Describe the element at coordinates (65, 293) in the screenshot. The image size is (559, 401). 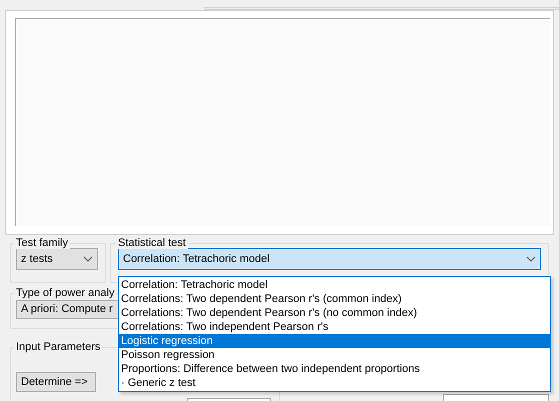
I see `group-label: Type of power analy` at that location.